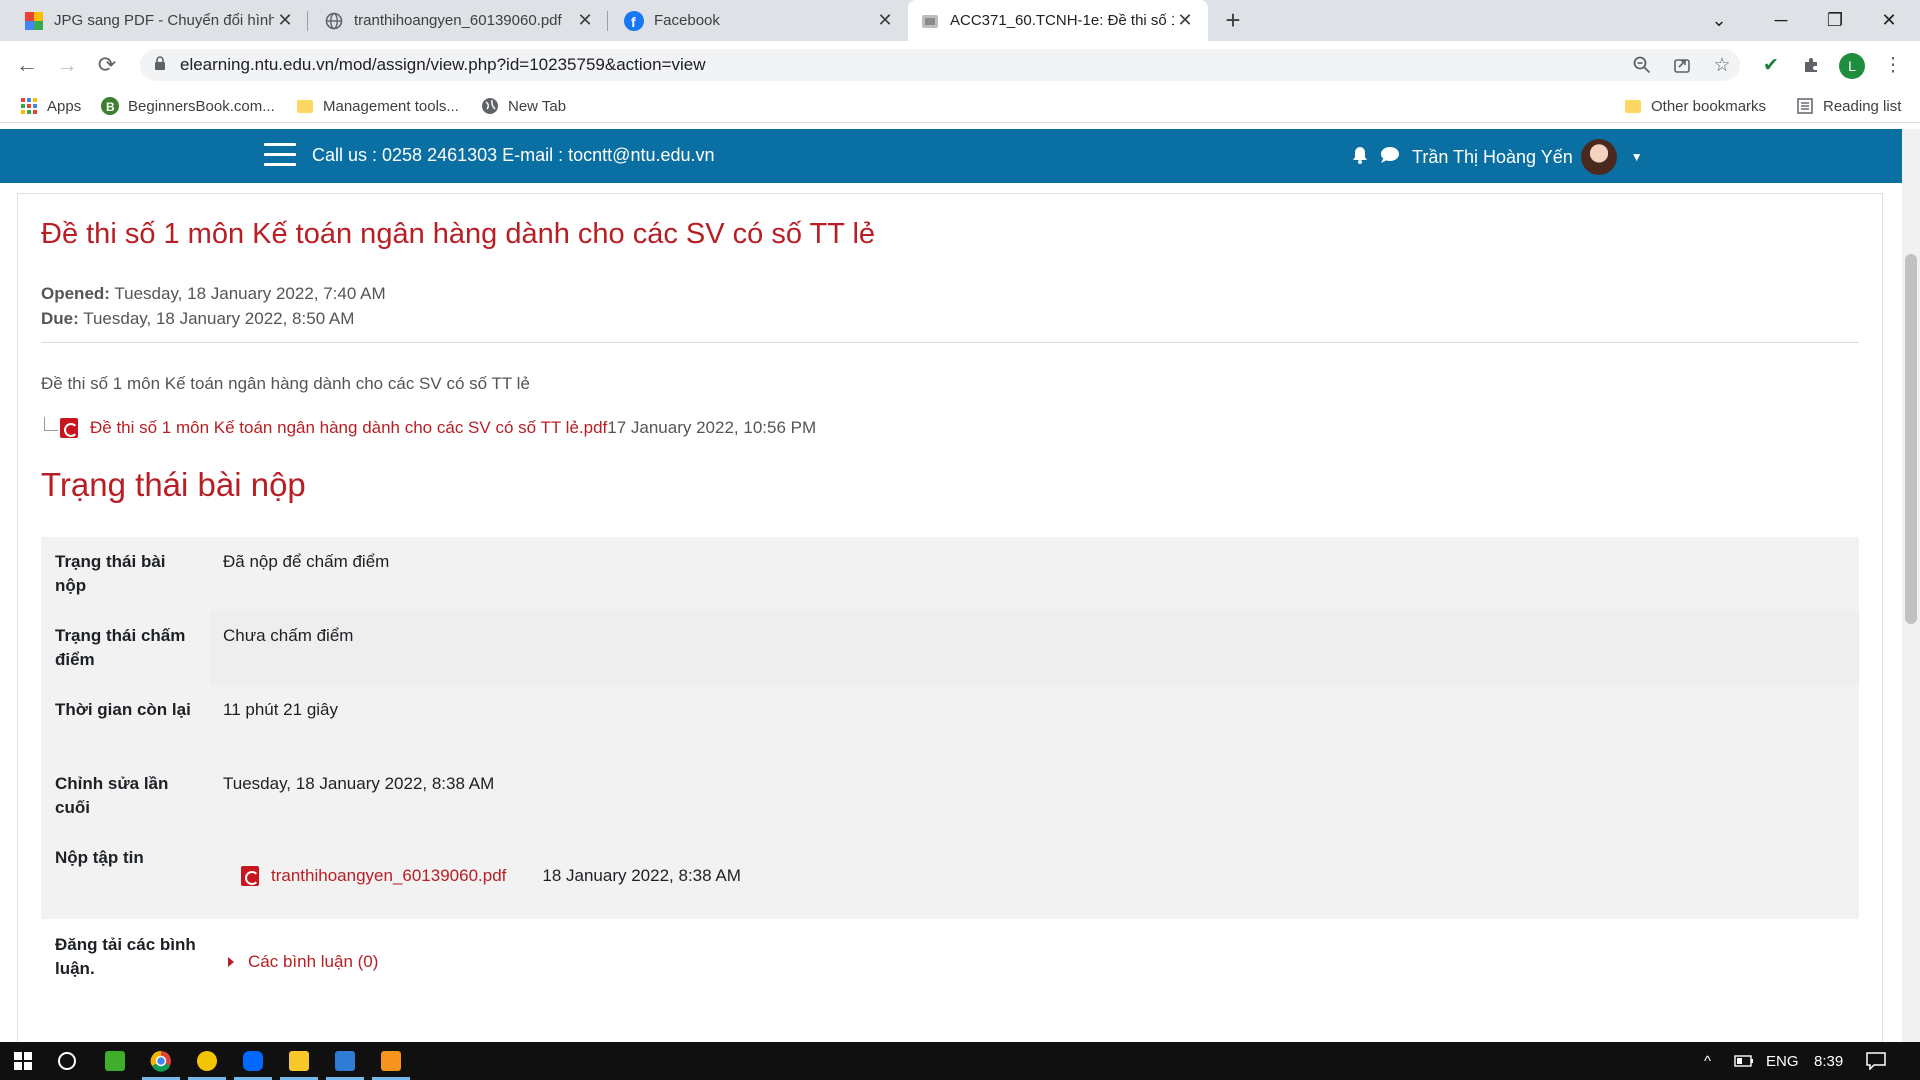 The width and height of the screenshot is (1920, 1080). I want to click on new-tab-button: +, so click(1233, 20).